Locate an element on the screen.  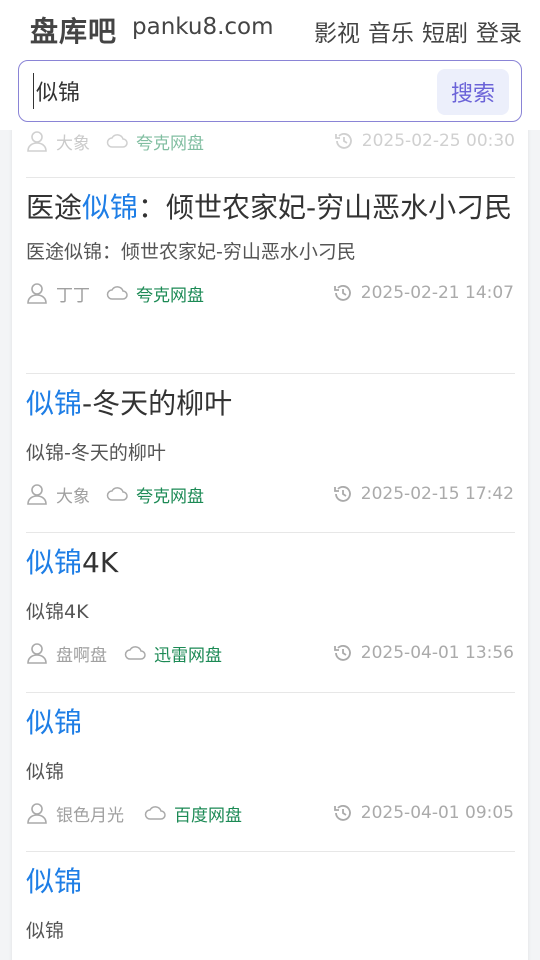
site-header: 盘库吧 panku8.com 影视 音乐 短剧 登录 搜索 is located at coordinates (270, 65).